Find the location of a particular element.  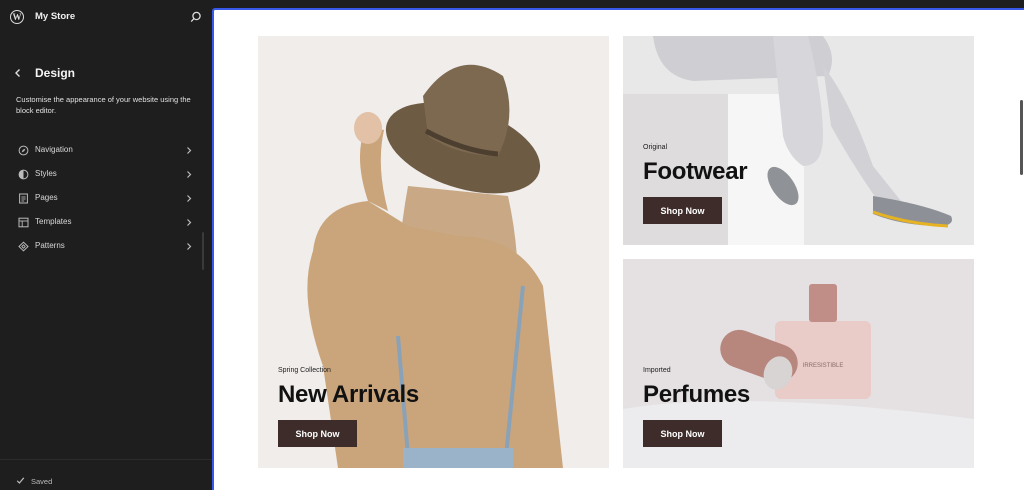

sidebar-item-styles: Styles is located at coordinates (106, 175).